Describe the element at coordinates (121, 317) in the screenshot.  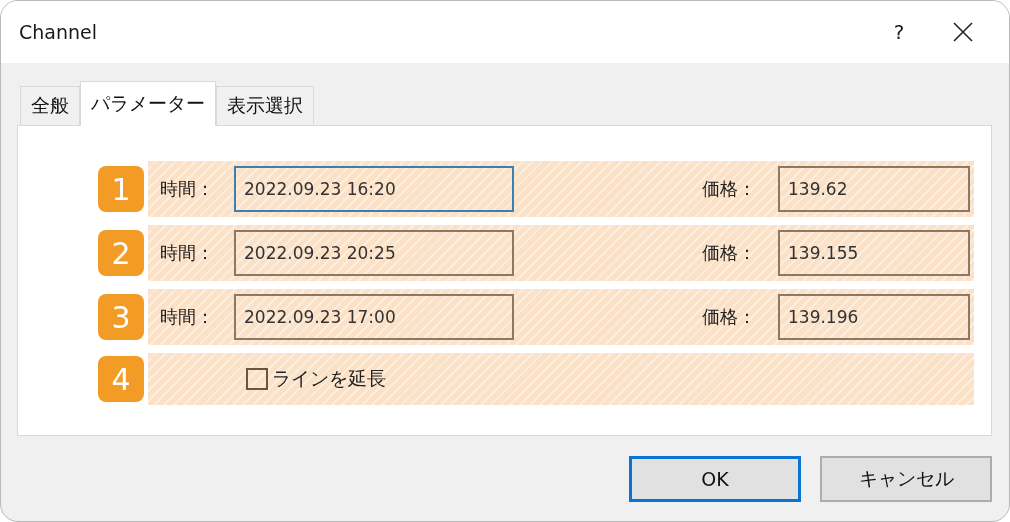
I see `number-badge: 3` at that location.